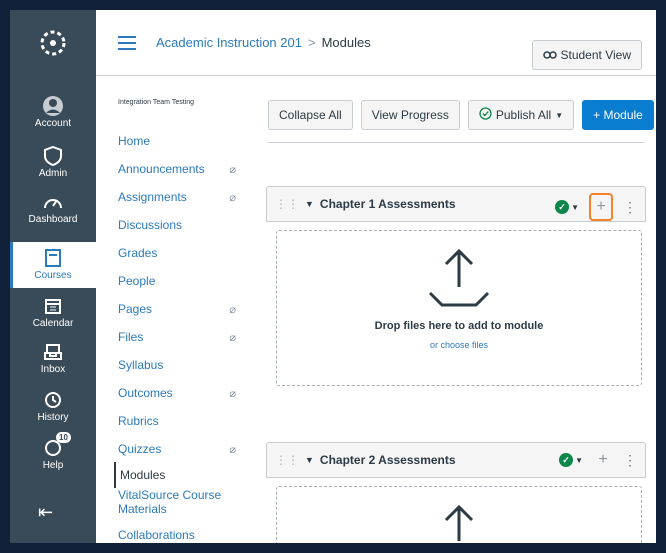 This screenshot has height=553, width=666. Describe the element at coordinates (127, 42) in the screenshot. I see `hamburger-menu-icon` at that location.